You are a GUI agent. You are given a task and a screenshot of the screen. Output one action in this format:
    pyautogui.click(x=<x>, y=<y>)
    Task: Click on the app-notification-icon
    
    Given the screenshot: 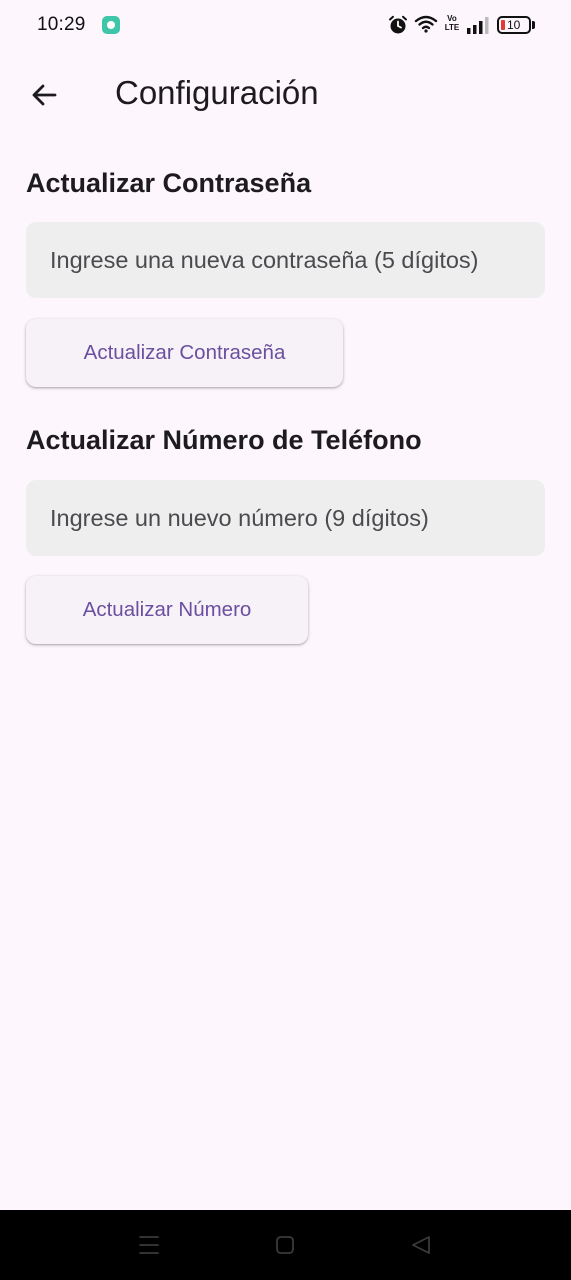 What is the action you would take?
    pyautogui.click(x=111, y=25)
    